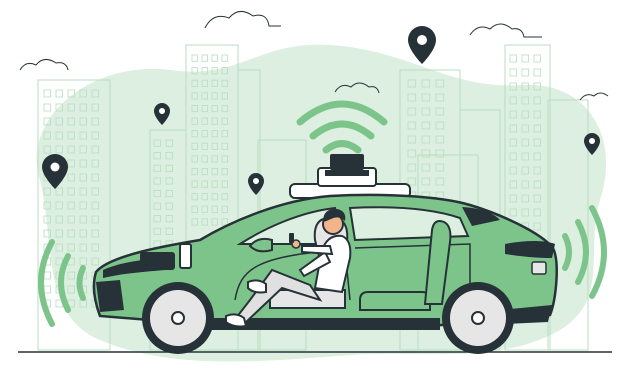  I want to click on rear-wheel, so click(478, 318).